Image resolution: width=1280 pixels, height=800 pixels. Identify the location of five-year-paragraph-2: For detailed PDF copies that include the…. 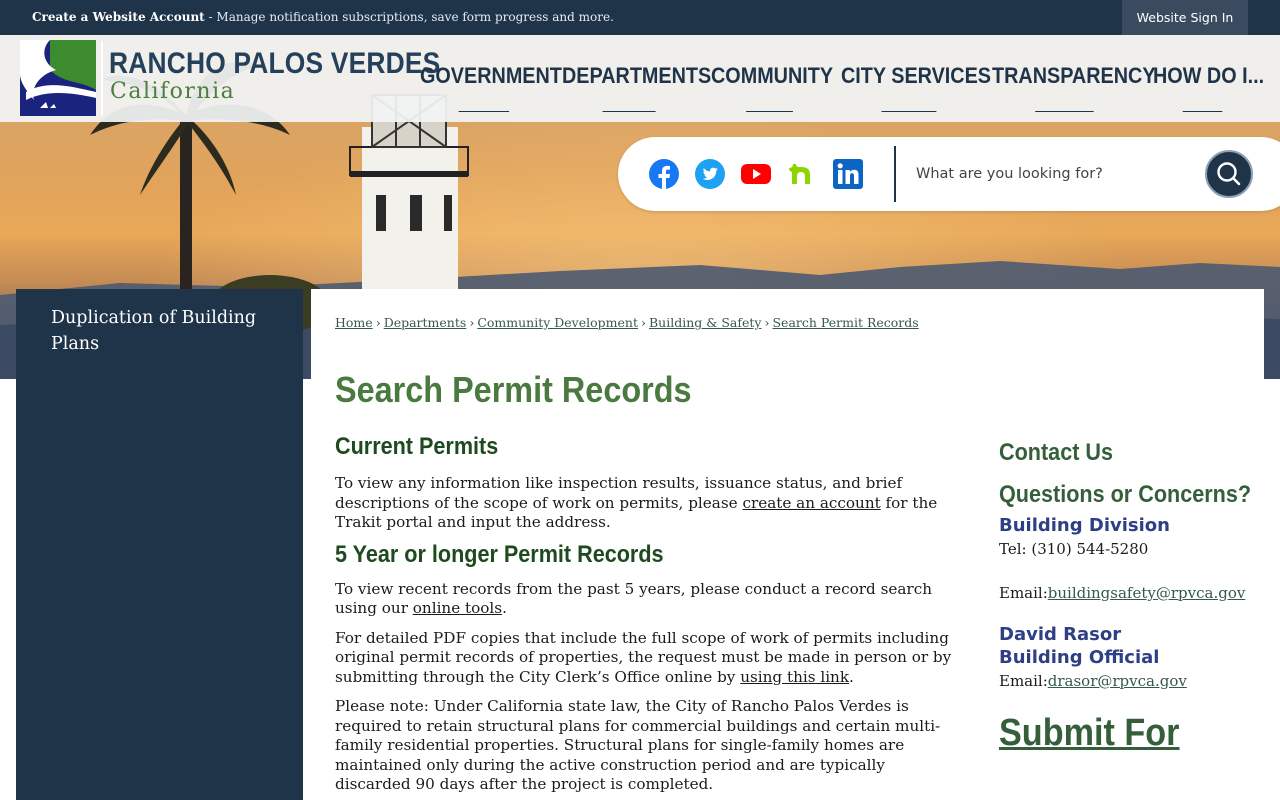
(650, 658).